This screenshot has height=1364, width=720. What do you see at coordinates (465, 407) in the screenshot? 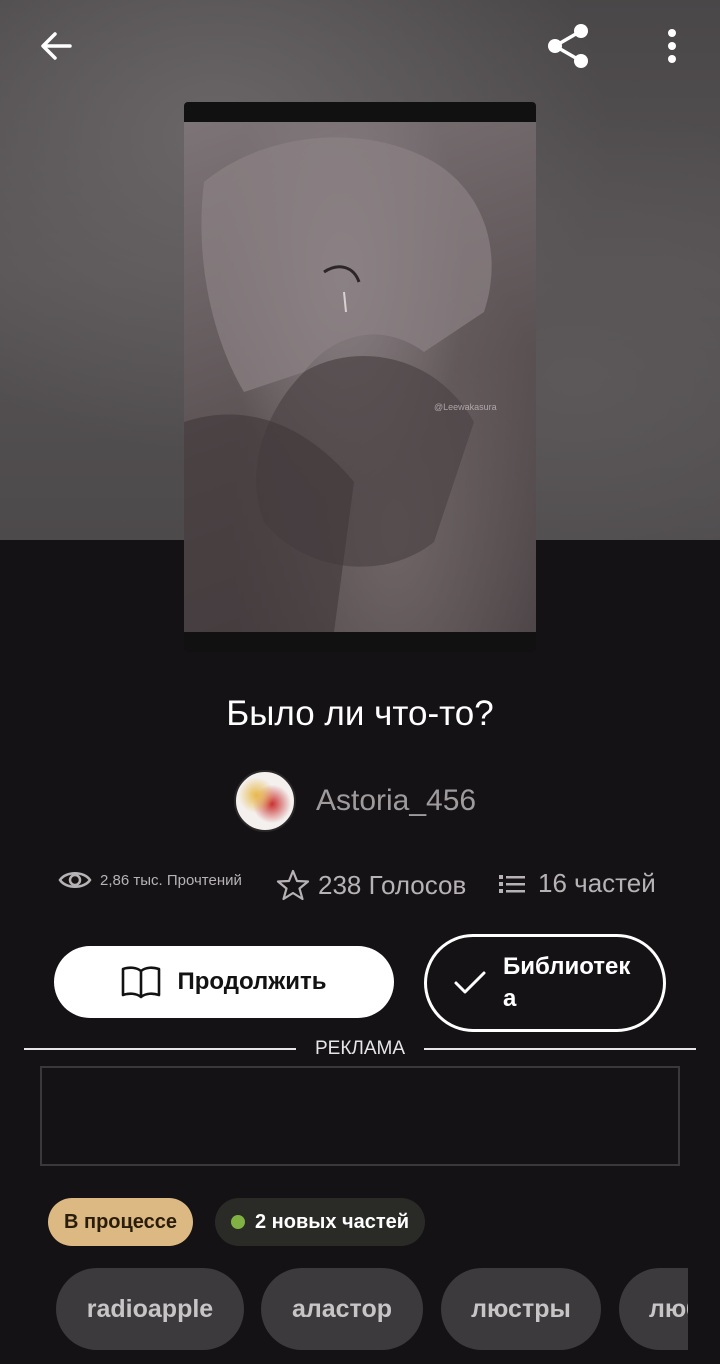
I see `cover-watermark: @Leewakasura` at bounding box center [465, 407].